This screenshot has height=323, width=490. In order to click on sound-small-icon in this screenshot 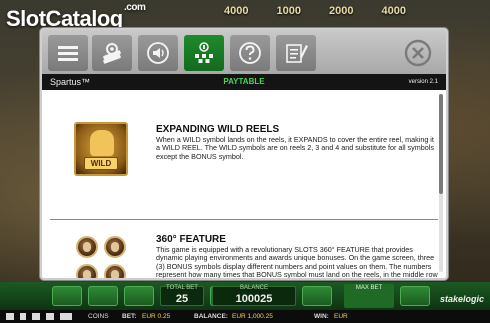, I will do `click(36, 316)`.